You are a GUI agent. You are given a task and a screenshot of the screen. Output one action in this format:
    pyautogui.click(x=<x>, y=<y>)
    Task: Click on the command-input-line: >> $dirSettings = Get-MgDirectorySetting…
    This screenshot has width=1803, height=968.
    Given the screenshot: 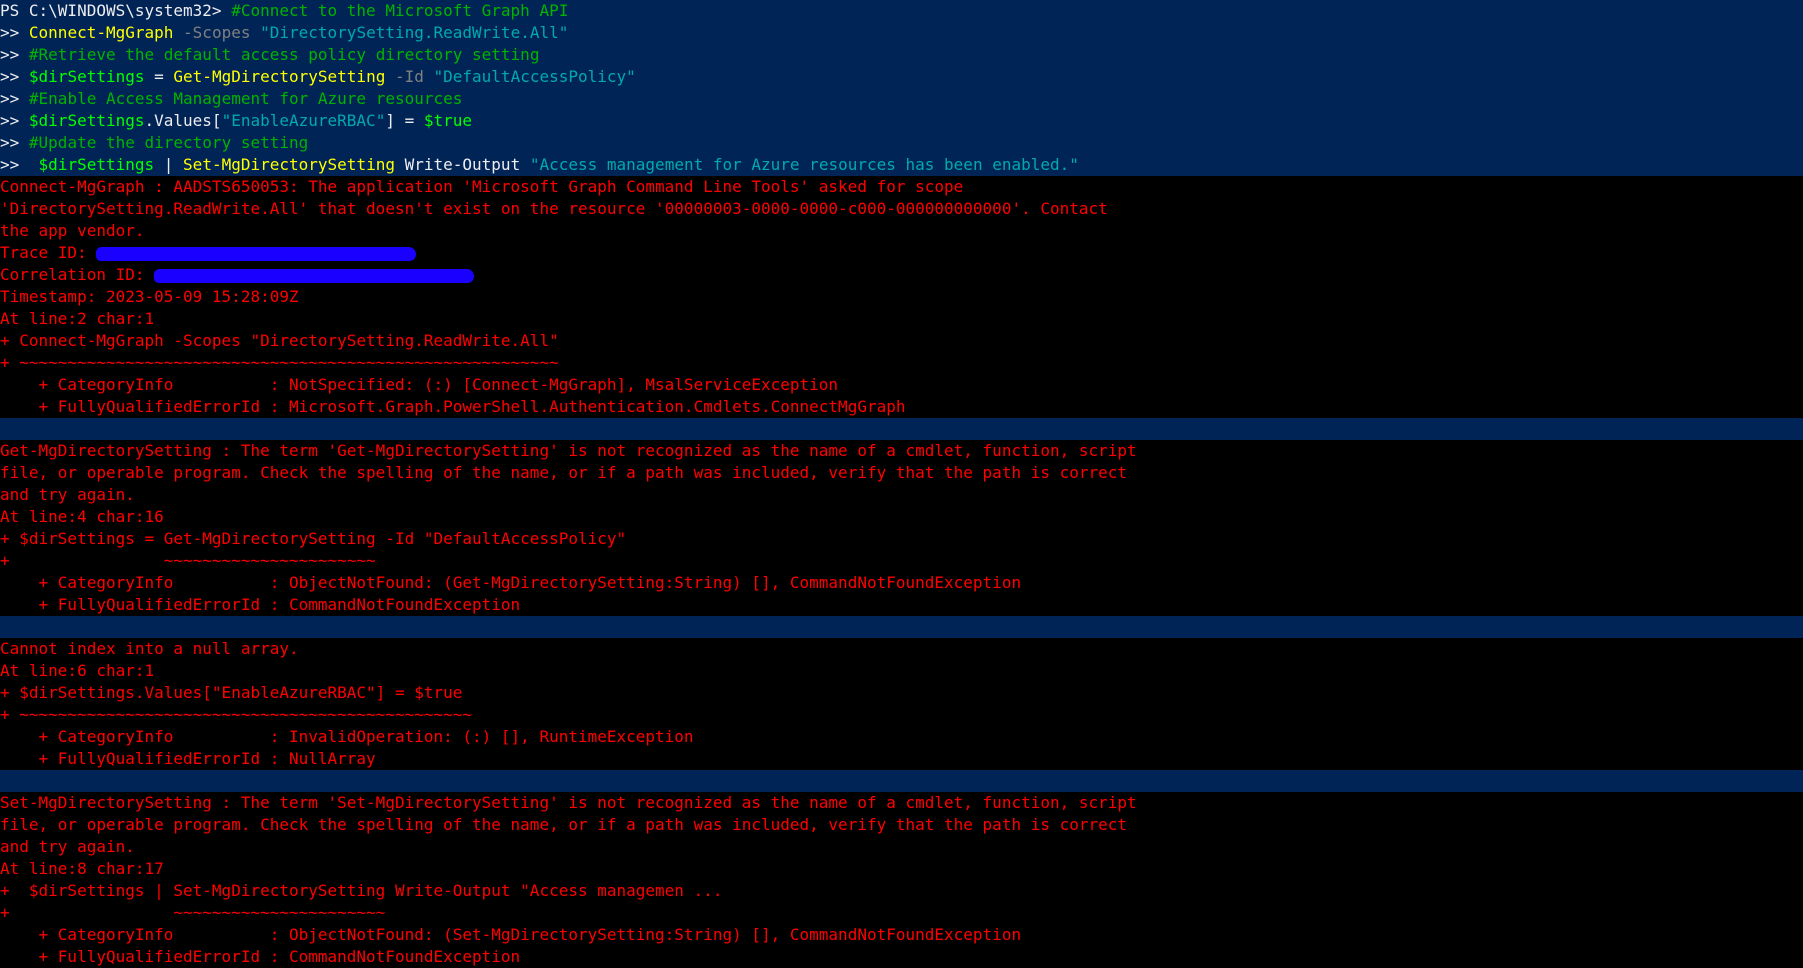 What is the action you would take?
    pyautogui.click(x=901, y=77)
    